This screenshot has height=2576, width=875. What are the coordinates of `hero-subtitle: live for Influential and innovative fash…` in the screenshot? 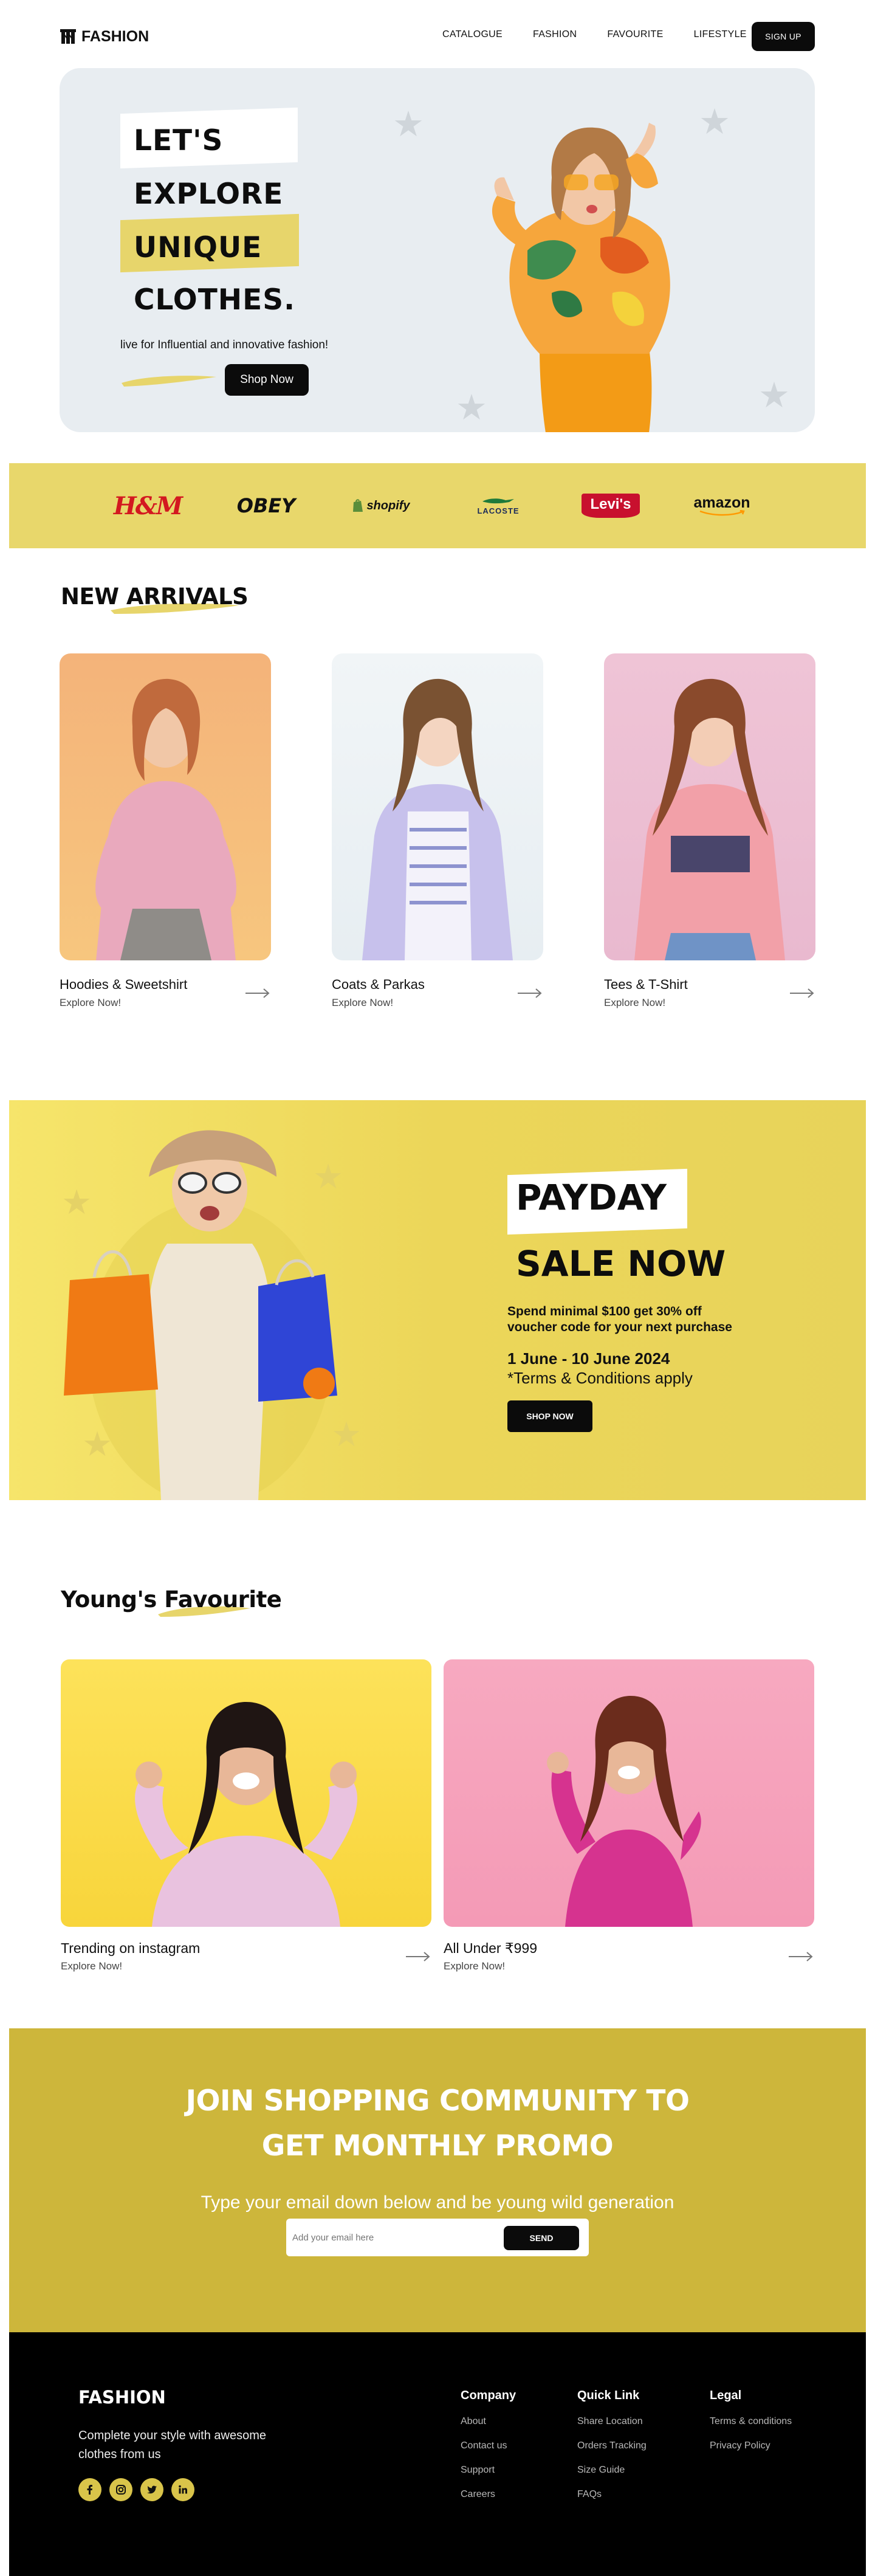 It's located at (224, 345).